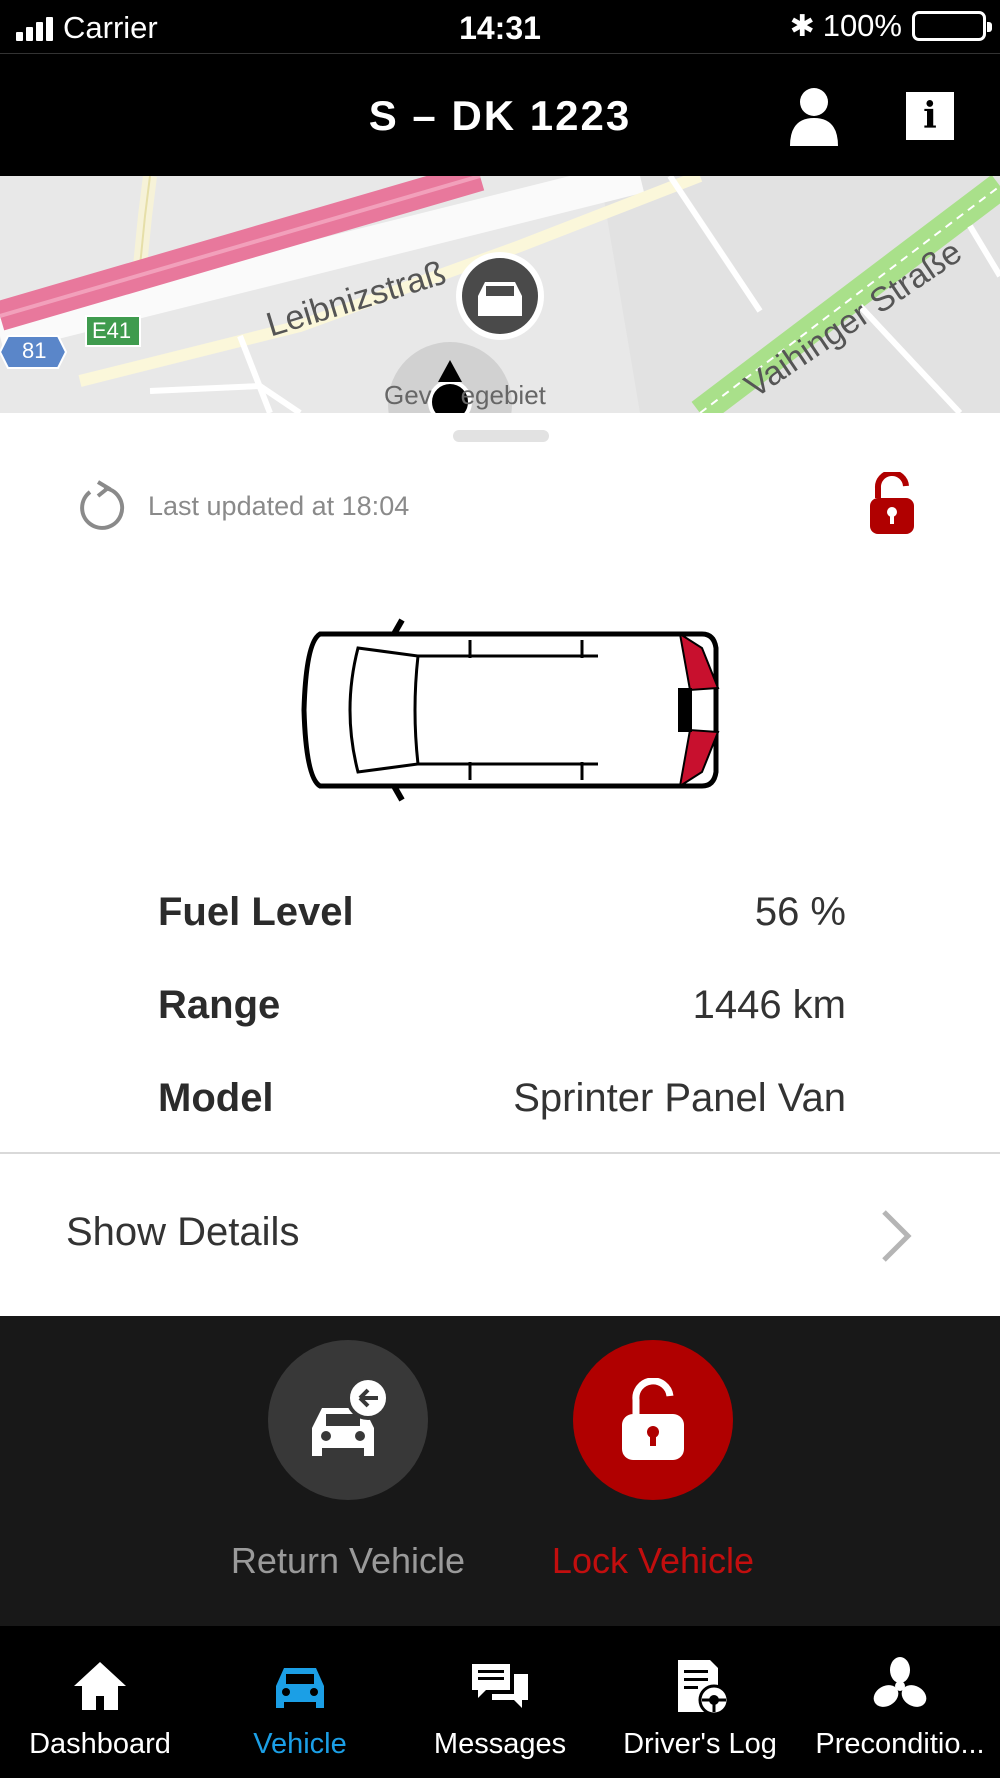 Image resolution: width=1000 pixels, height=1778 pixels. Describe the element at coordinates (814, 116) in the screenshot. I see `profile-icon` at that location.